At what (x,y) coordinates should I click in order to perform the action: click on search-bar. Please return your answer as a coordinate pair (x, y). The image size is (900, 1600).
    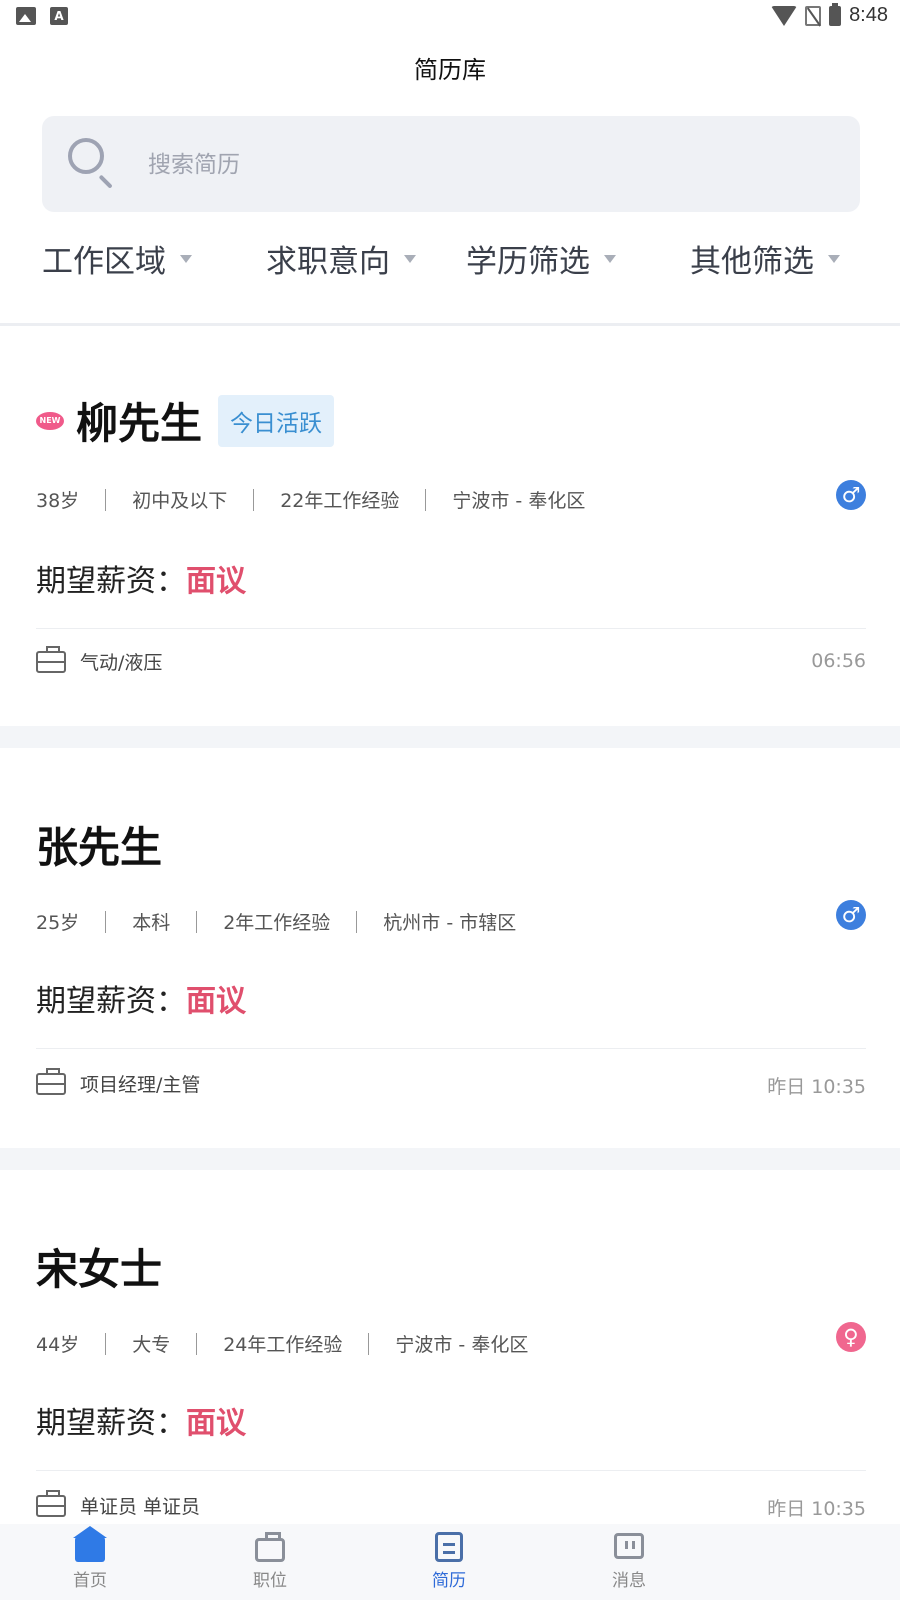
    Looking at the image, I should click on (451, 164).